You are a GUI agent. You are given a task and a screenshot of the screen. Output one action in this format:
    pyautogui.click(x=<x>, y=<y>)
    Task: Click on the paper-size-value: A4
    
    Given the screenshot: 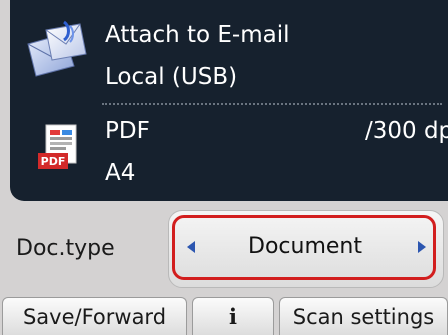 What is the action you would take?
    pyautogui.click(x=120, y=173)
    